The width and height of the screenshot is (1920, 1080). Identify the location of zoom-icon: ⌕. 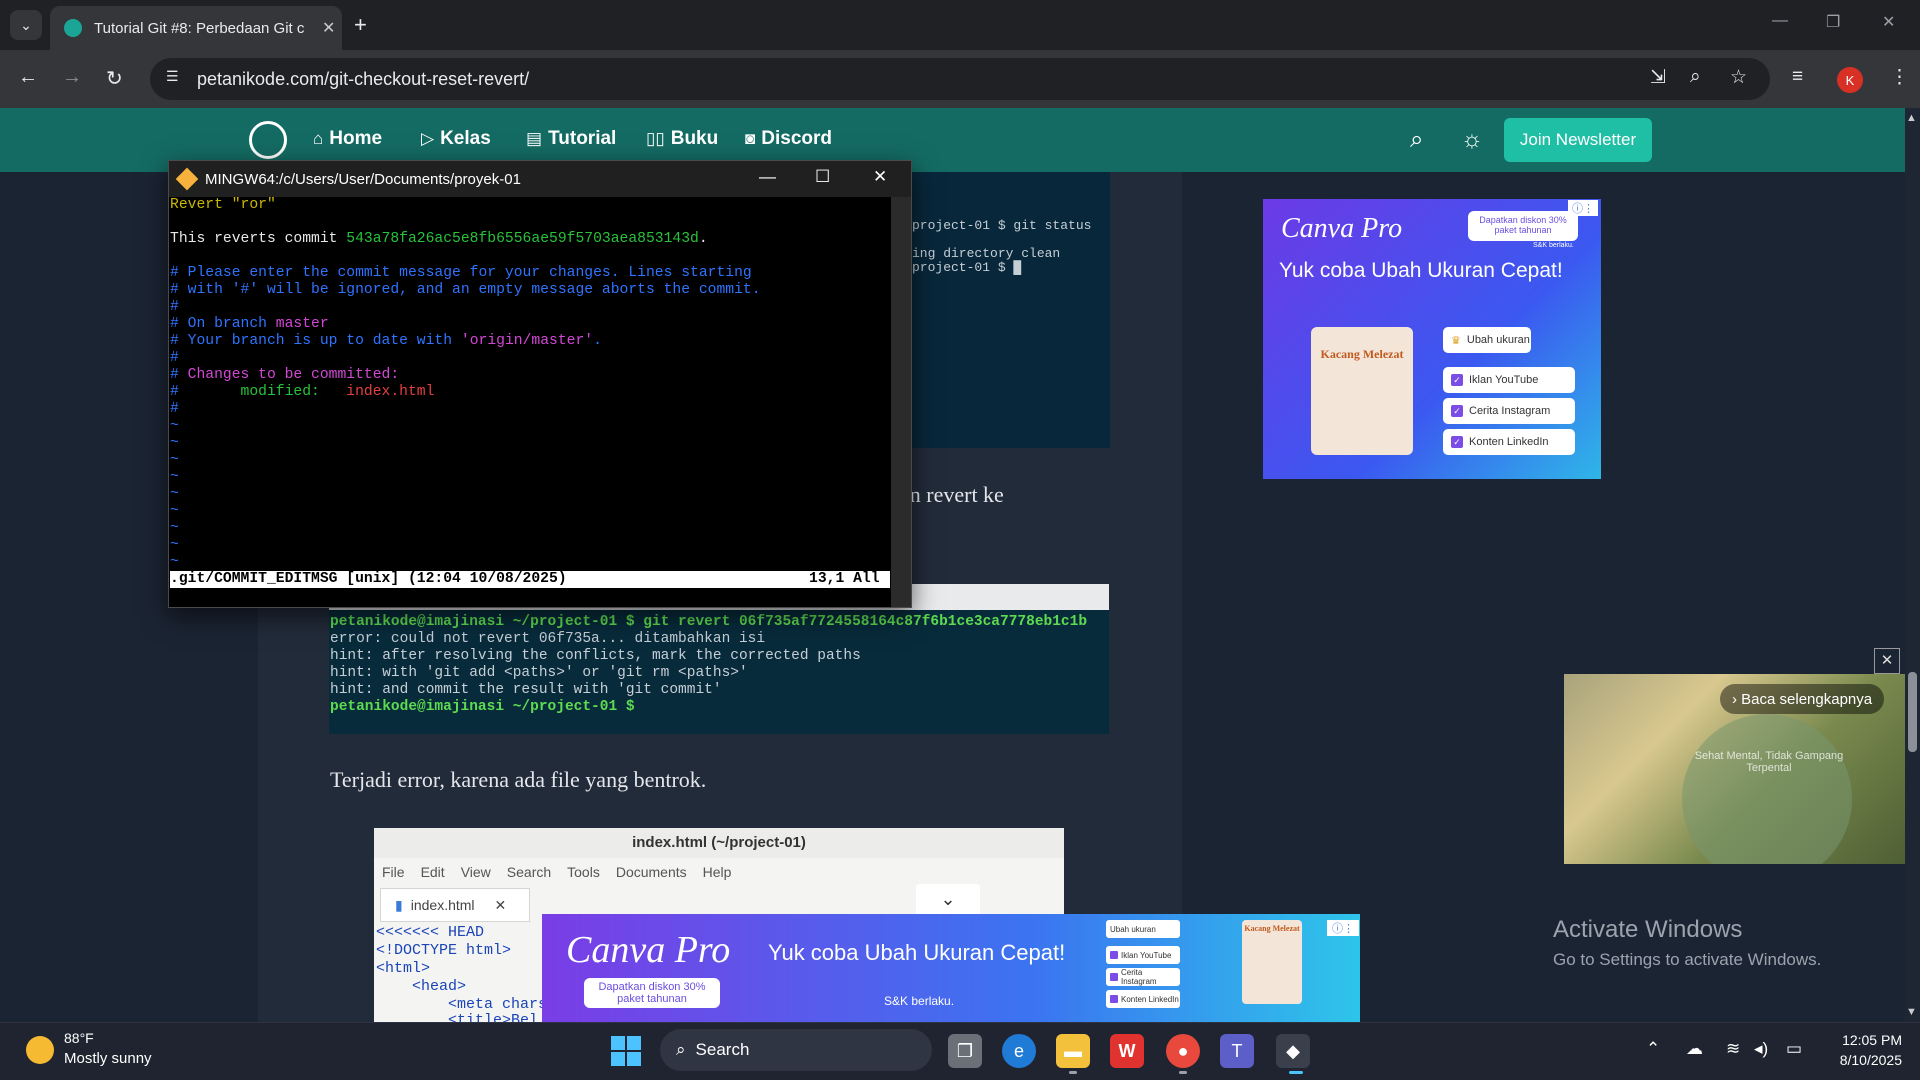
(1695, 77).